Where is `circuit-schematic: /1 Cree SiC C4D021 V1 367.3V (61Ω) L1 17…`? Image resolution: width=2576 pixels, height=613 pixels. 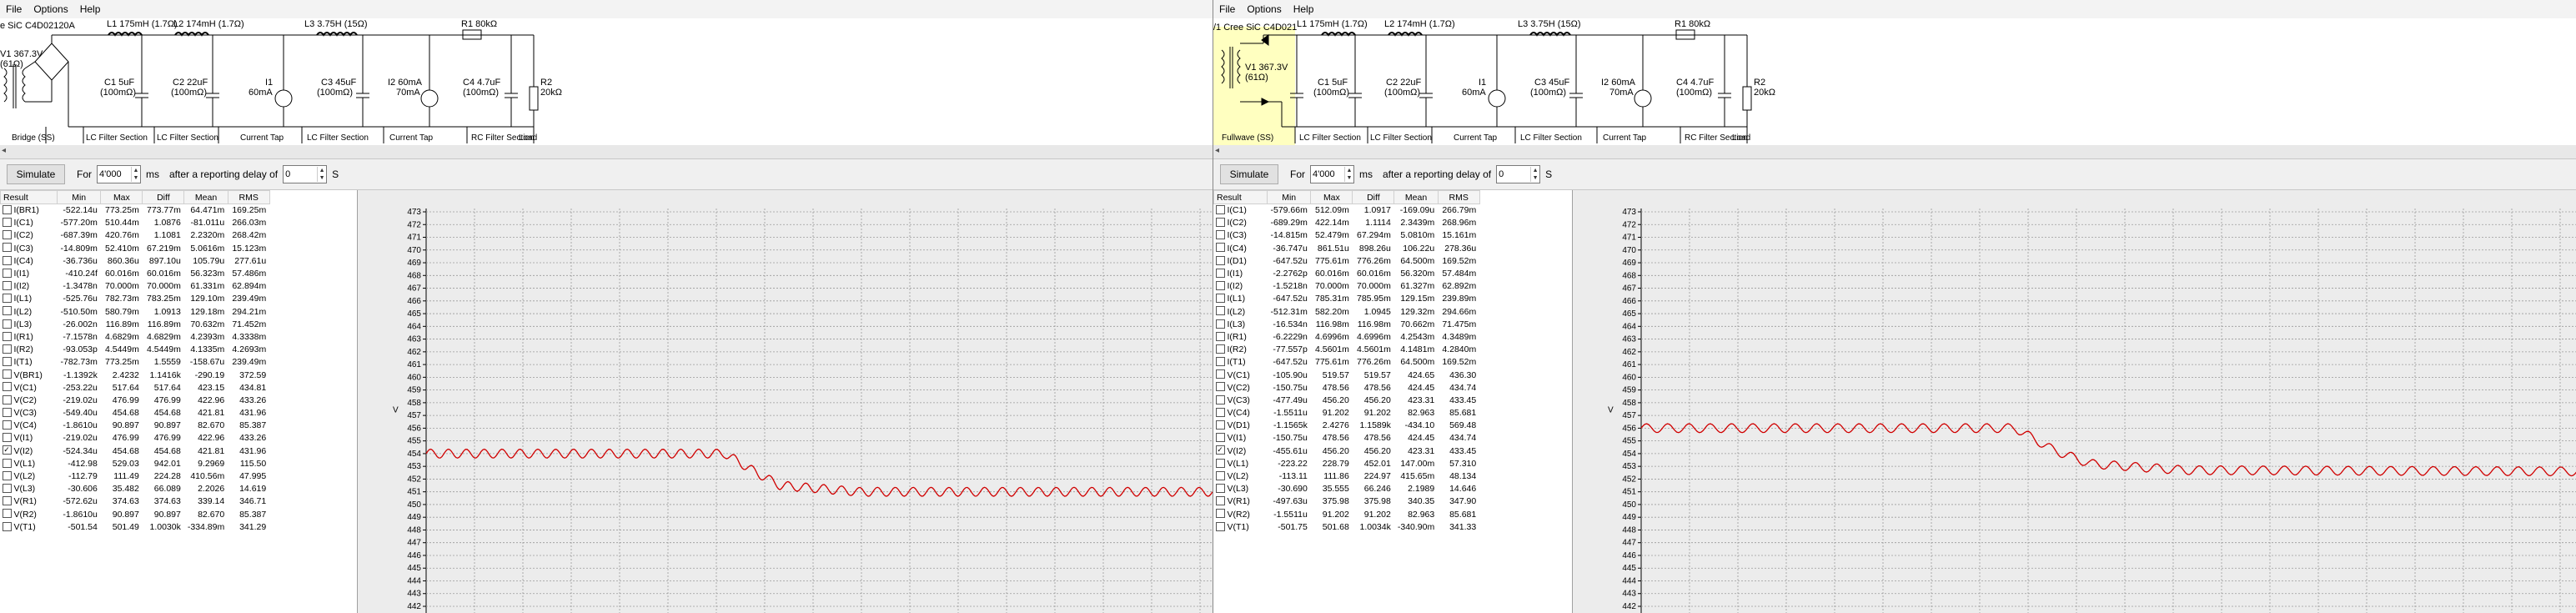 circuit-schematic: /1 Cree SiC C4D021 V1 367.3V (61Ω) L1 17… is located at coordinates (1894, 82).